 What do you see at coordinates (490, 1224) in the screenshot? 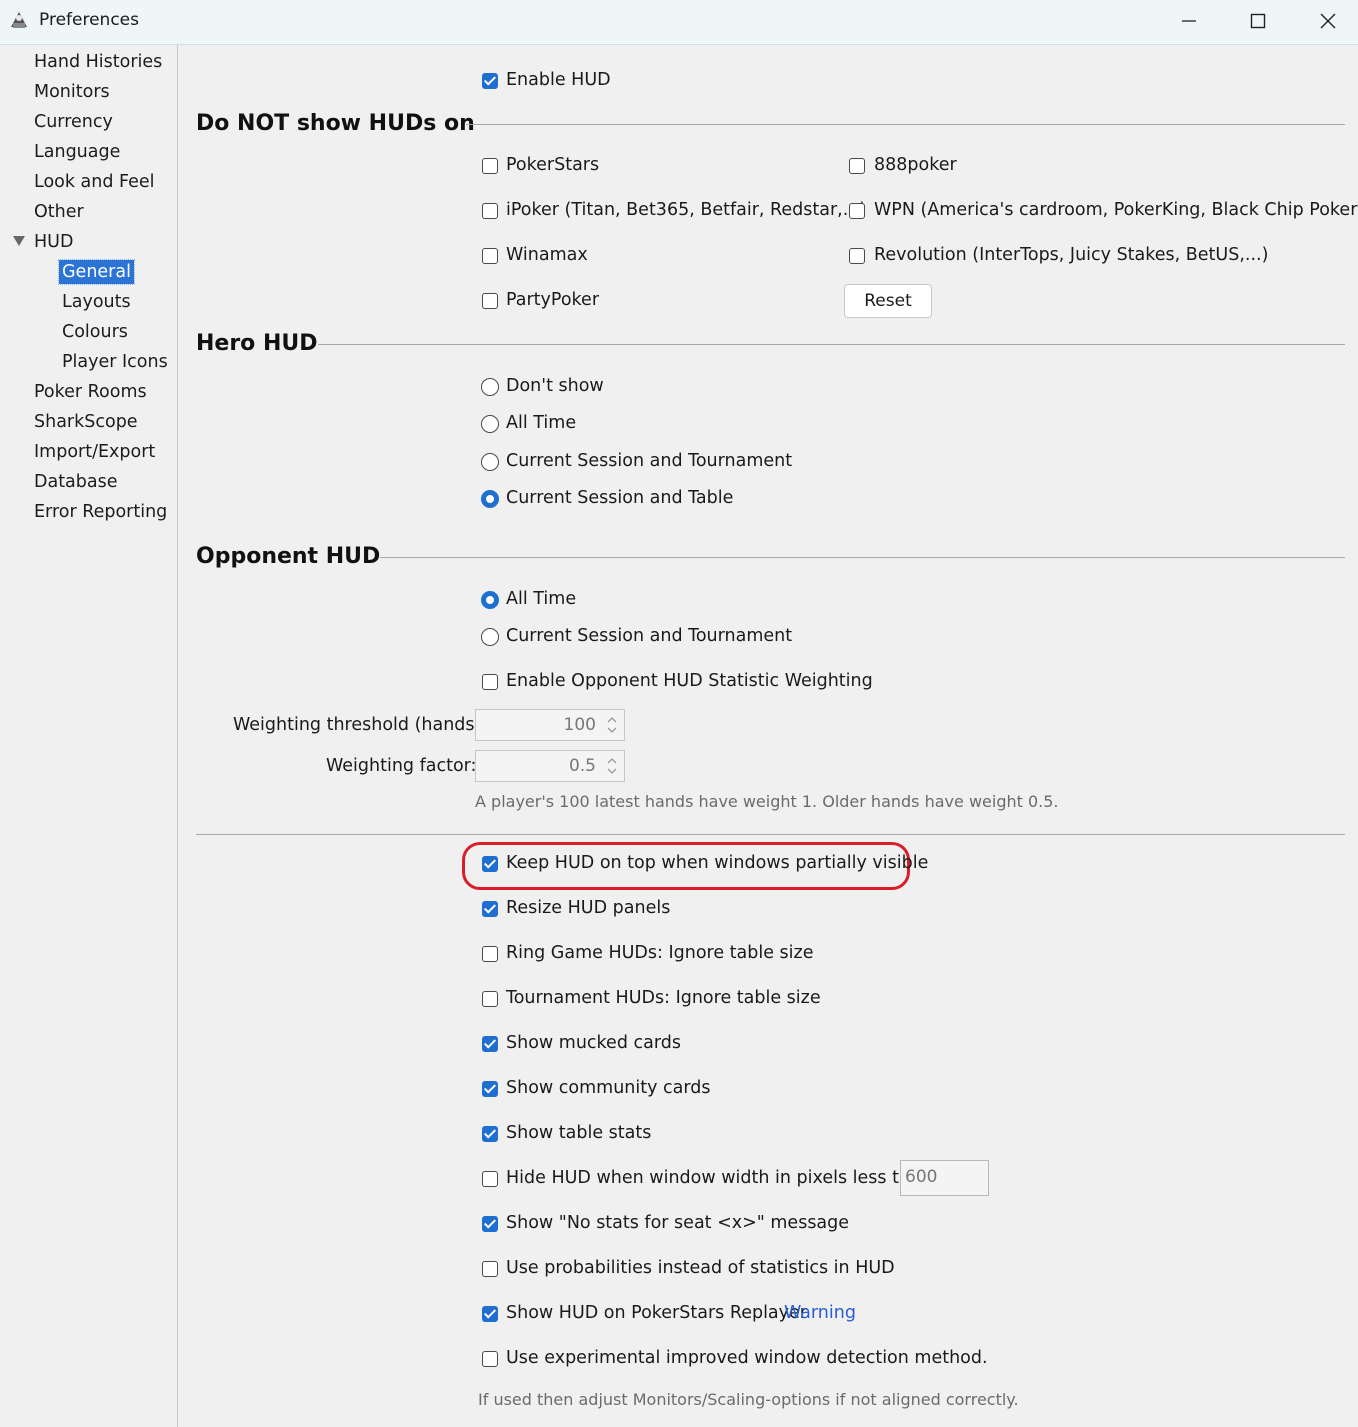
I see `no-stats-message-checkbox` at bounding box center [490, 1224].